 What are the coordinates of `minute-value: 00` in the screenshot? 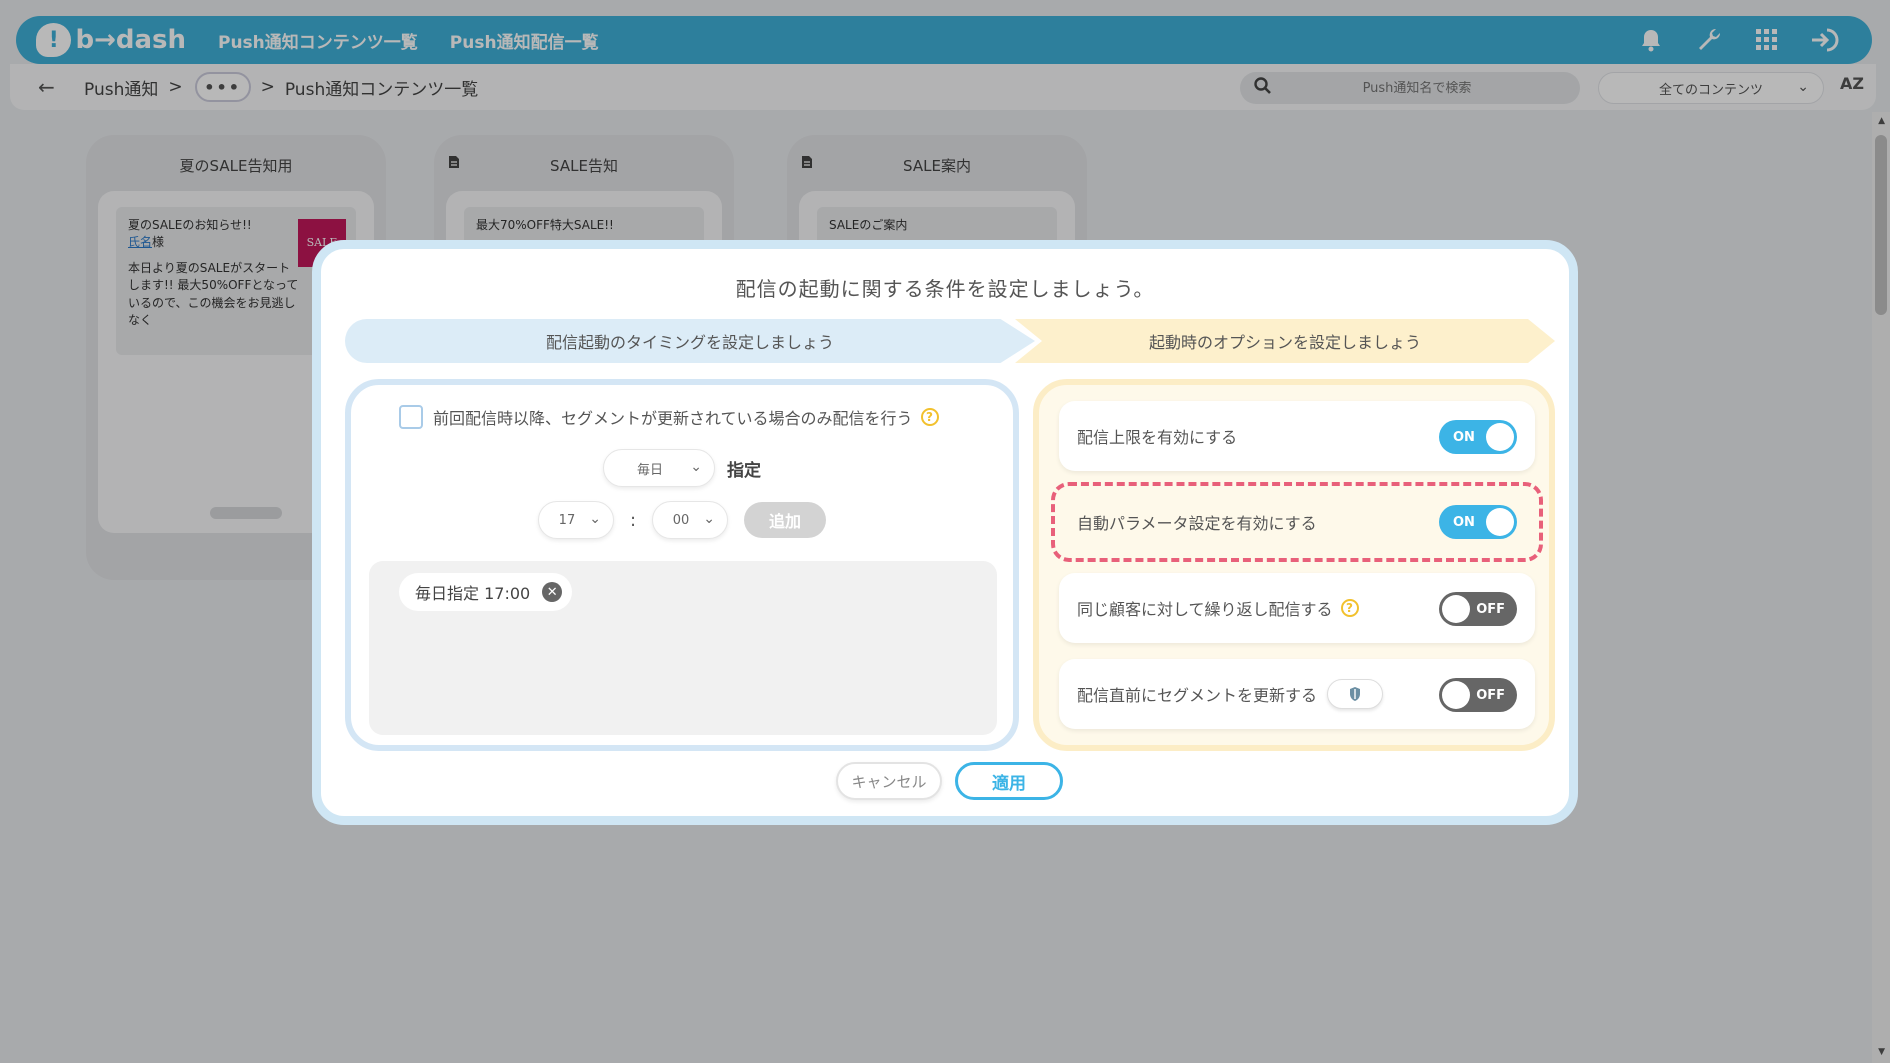 It's located at (681, 520).